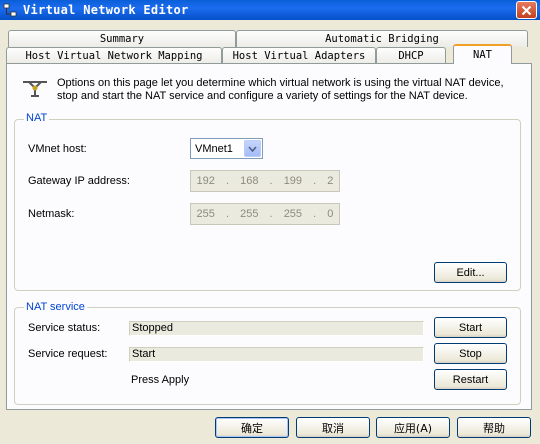 This screenshot has width=540, height=444. I want to click on nat-group-legend: NAT, so click(37, 118).